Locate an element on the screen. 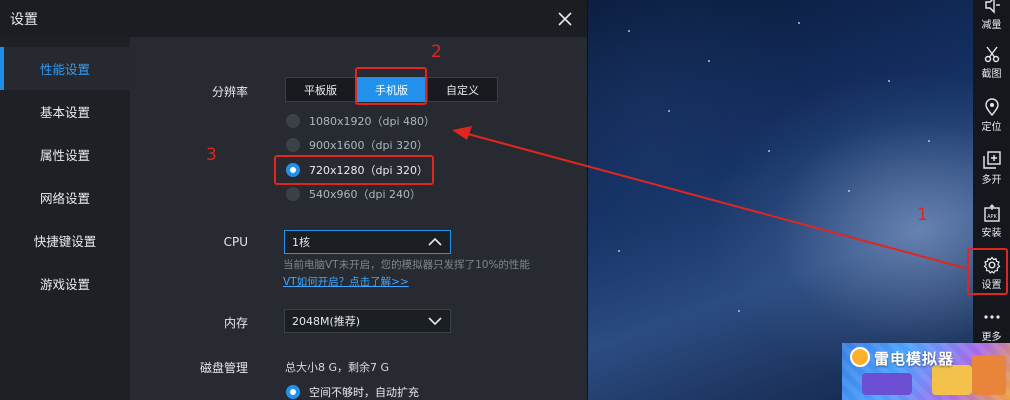 The height and width of the screenshot is (400, 1010). disk-summary: 总大小8 G，剩余7 G is located at coordinates (337, 367).